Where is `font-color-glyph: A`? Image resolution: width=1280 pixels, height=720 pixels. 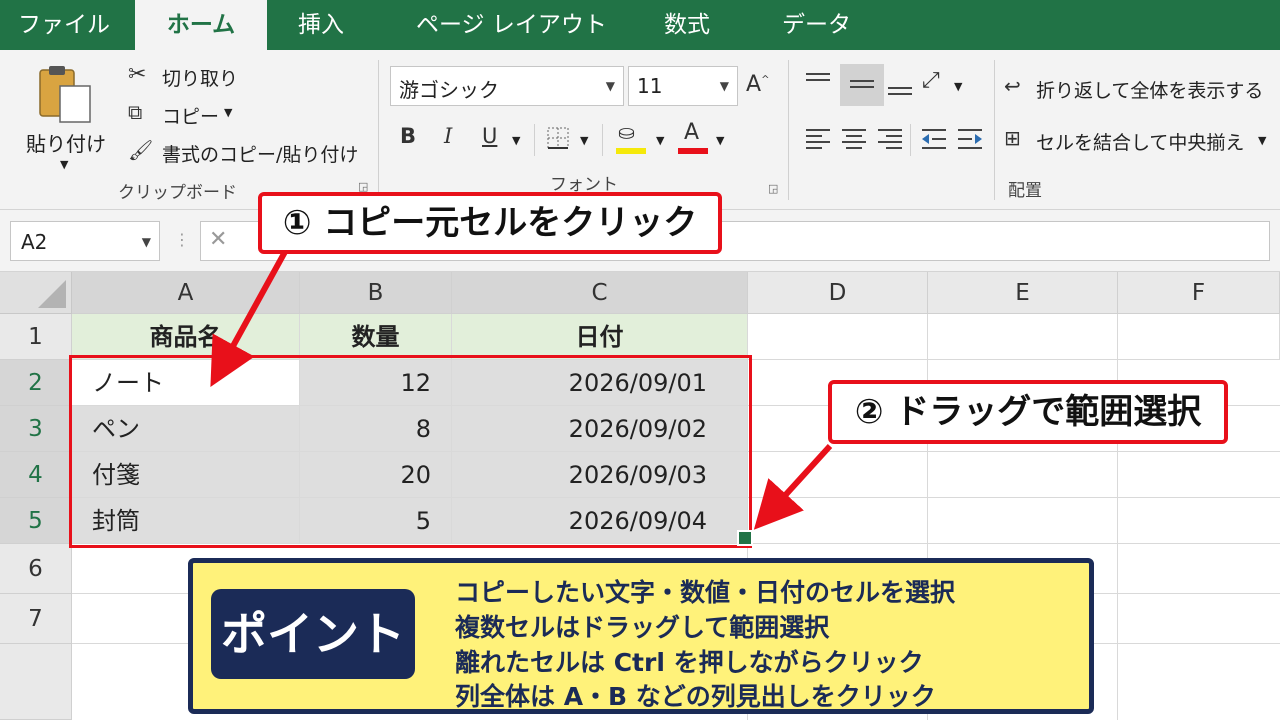 font-color-glyph: A is located at coordinates (692, 132).